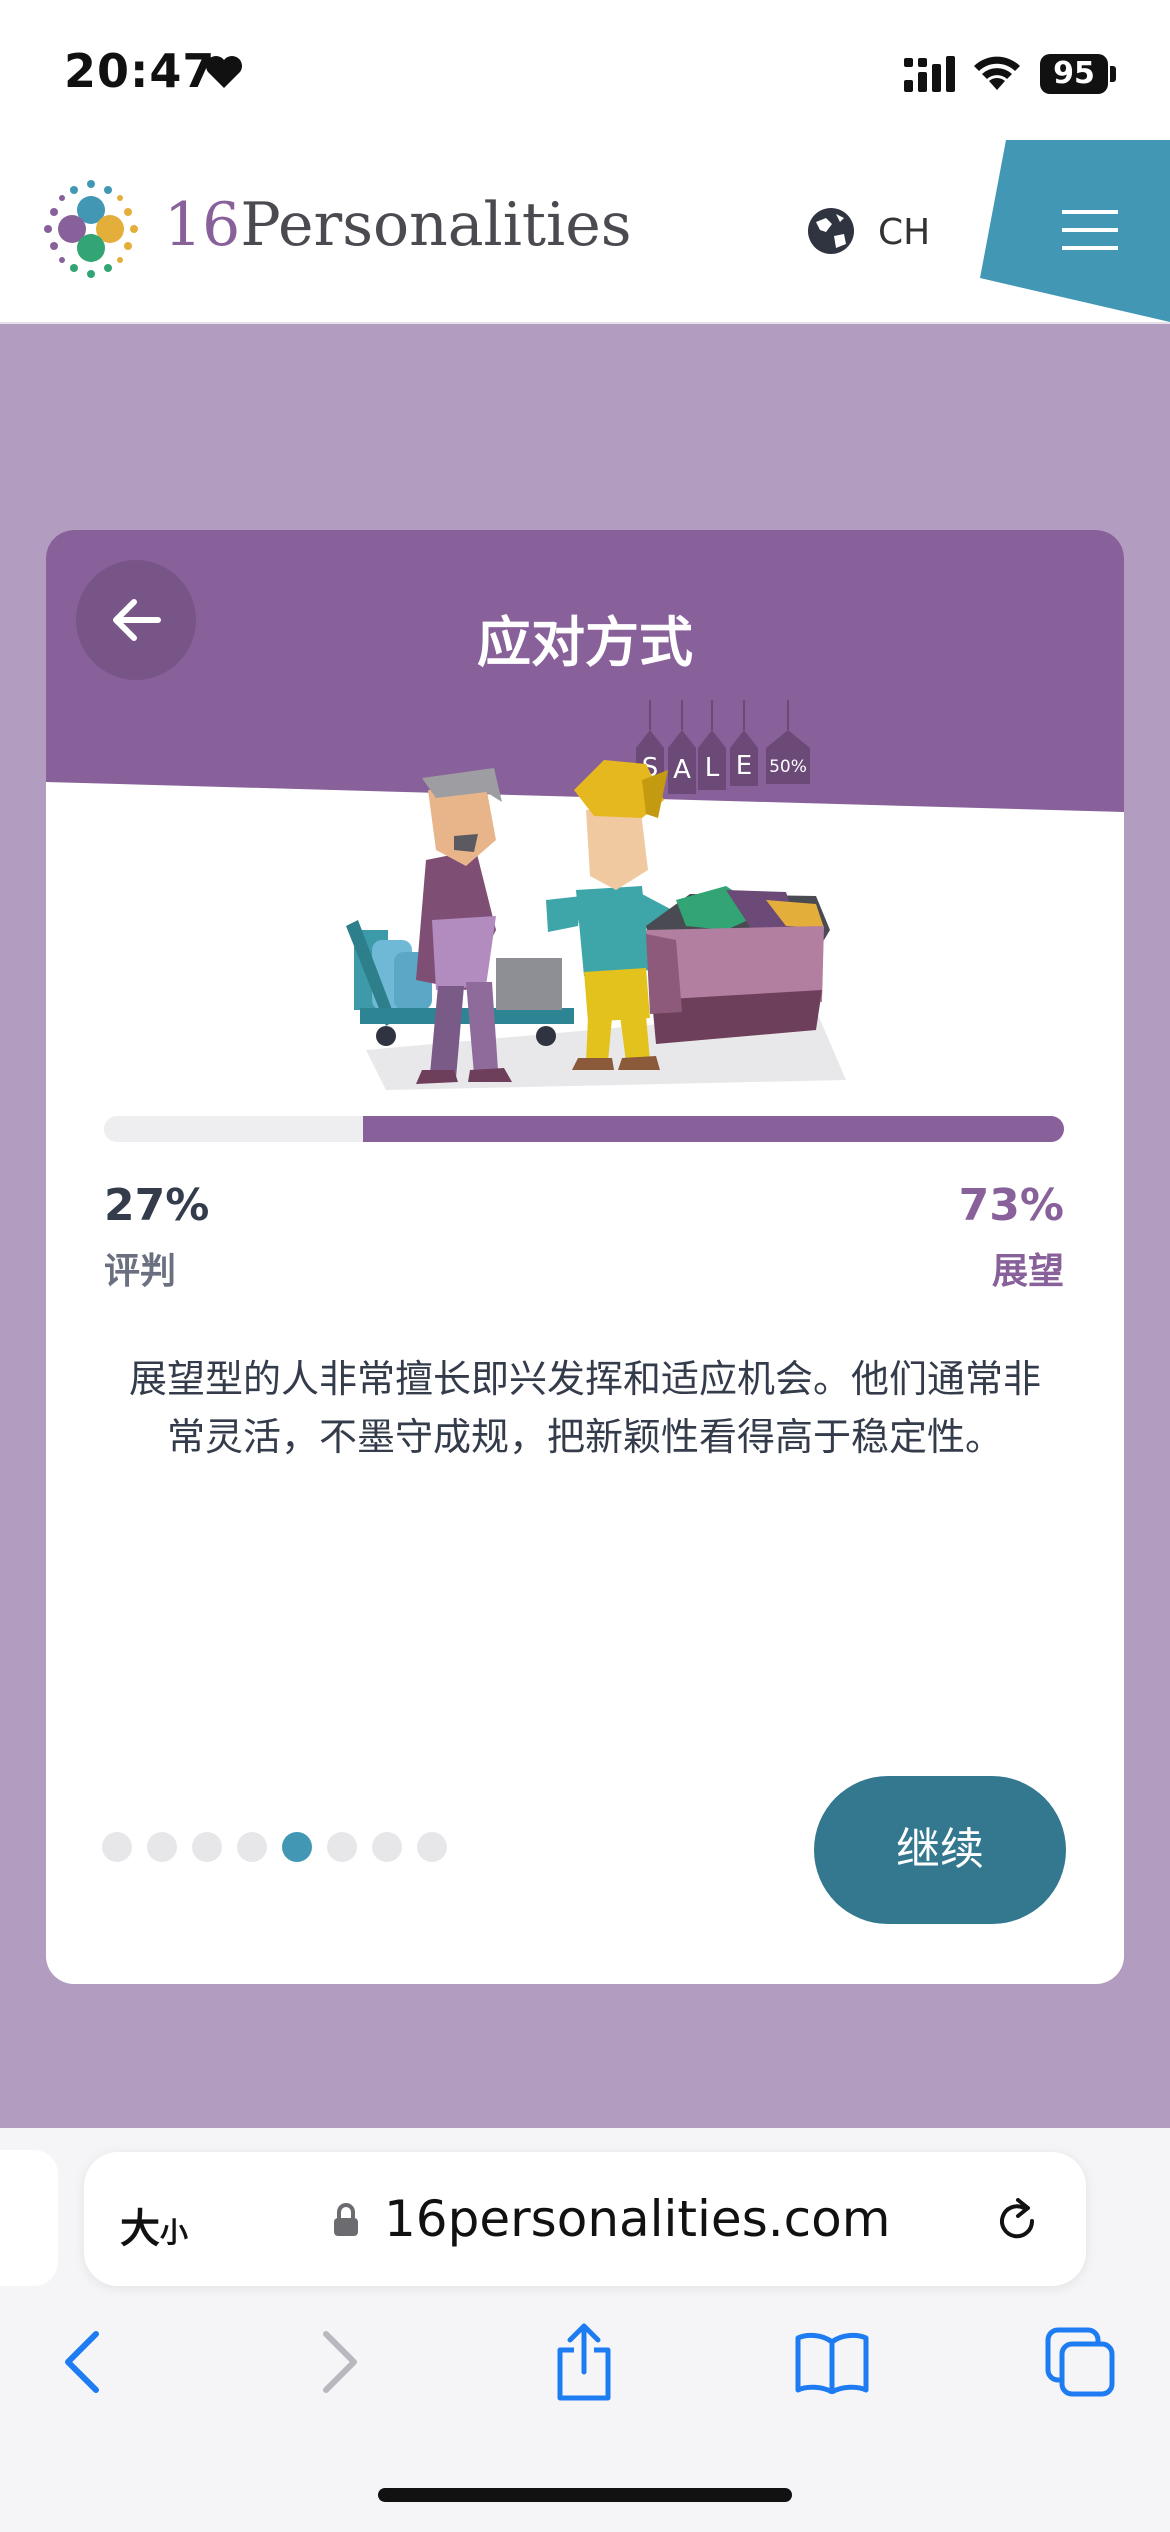 The image size is (1170, 2532). Describe the element at coordinates (140, 1271) in the screenshot. I see `judging-label: 评判` at that location.